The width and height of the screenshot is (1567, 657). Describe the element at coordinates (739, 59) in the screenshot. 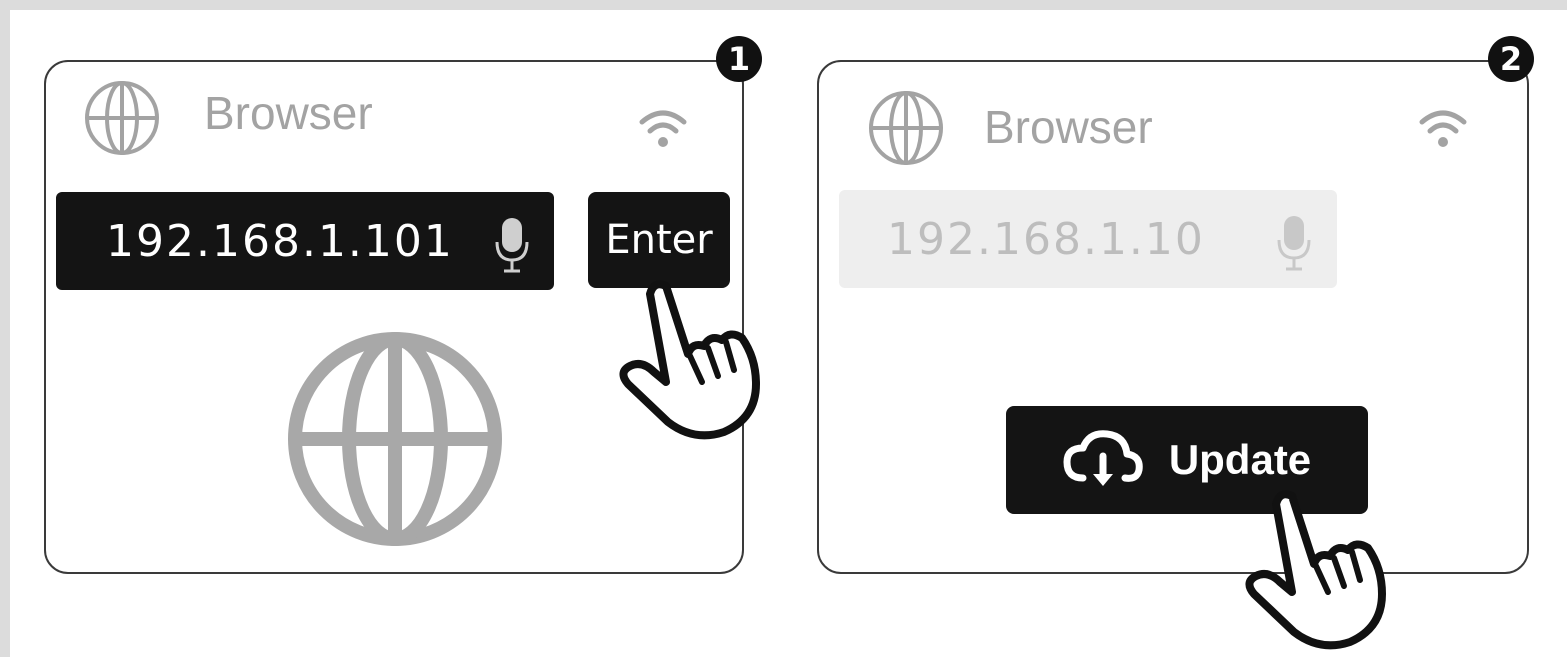

I see `step-badge-1: 1` at that location.